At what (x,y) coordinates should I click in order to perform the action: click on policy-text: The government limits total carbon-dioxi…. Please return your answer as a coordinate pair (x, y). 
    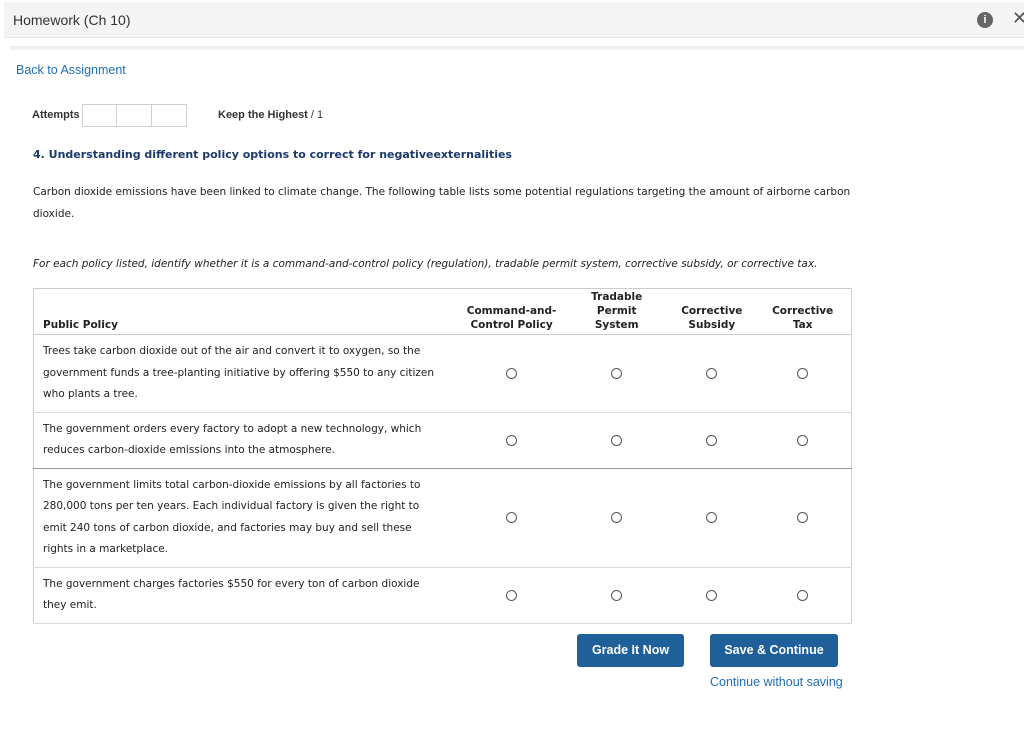
    Looking at the image, I should click on (246, 518).